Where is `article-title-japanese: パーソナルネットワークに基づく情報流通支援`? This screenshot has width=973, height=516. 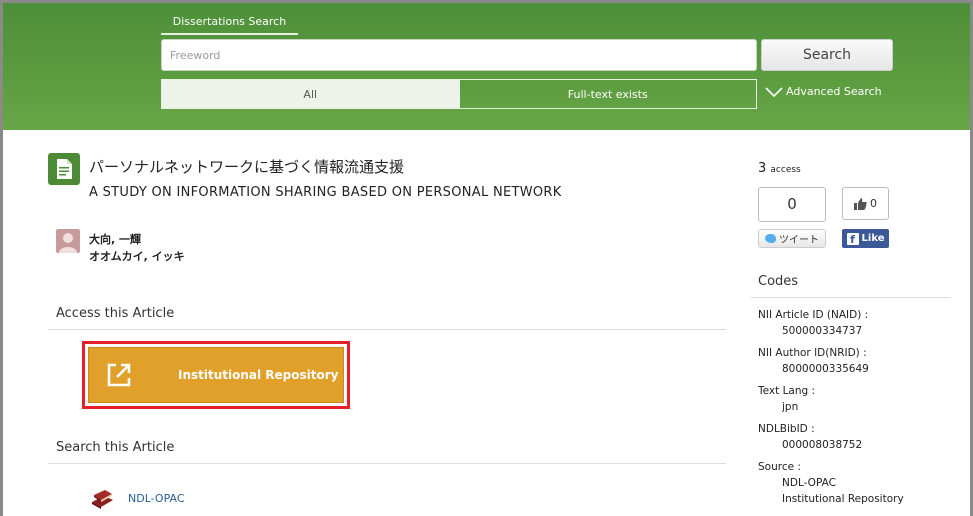
article-title-japanese: パーソナルネットワークに基づく情報流通支援 is located at coordinates (247, 167).